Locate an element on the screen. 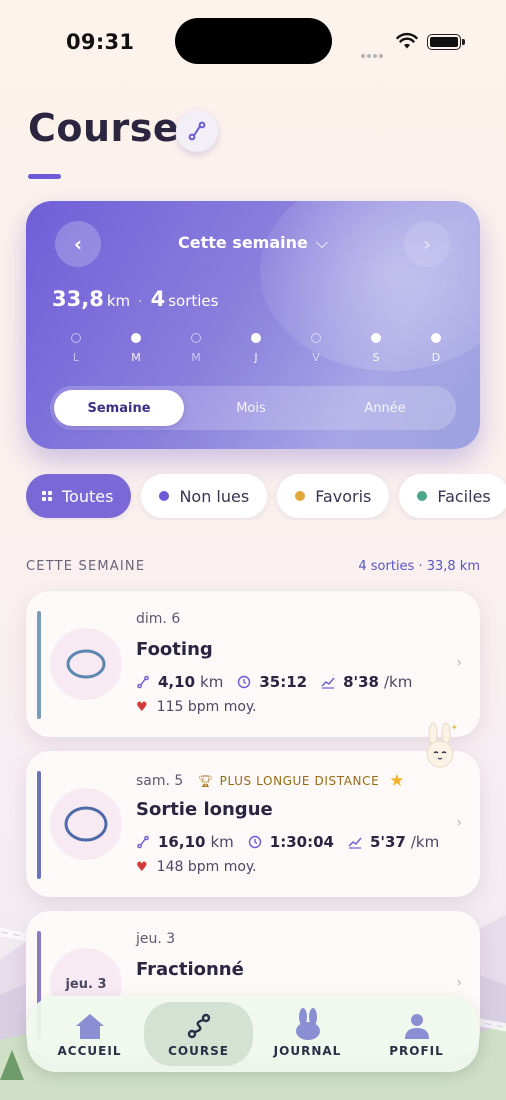  heart-rate: ♥ 148 bpm moy. is located at coordinates (196, 867).